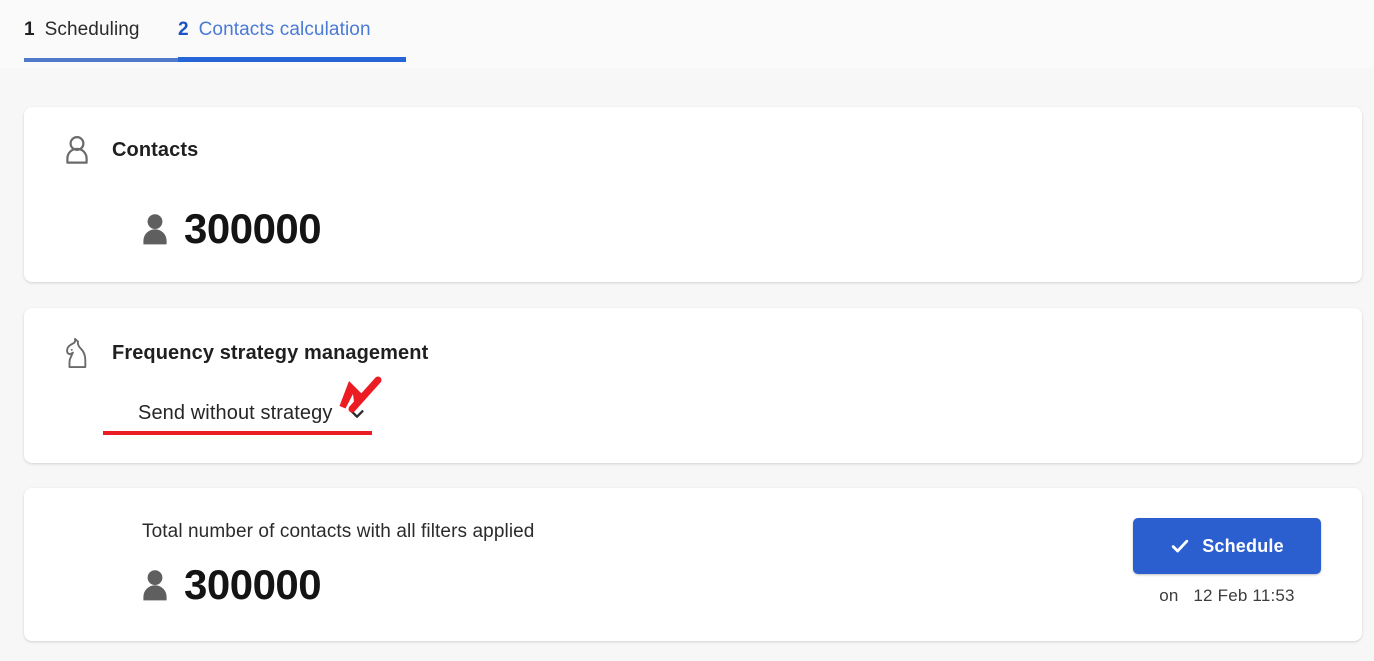 Image resolution: width=1374 pixels, height=661 pixels. I want to click on schedule-button: Schedule, so click(1227, 546).